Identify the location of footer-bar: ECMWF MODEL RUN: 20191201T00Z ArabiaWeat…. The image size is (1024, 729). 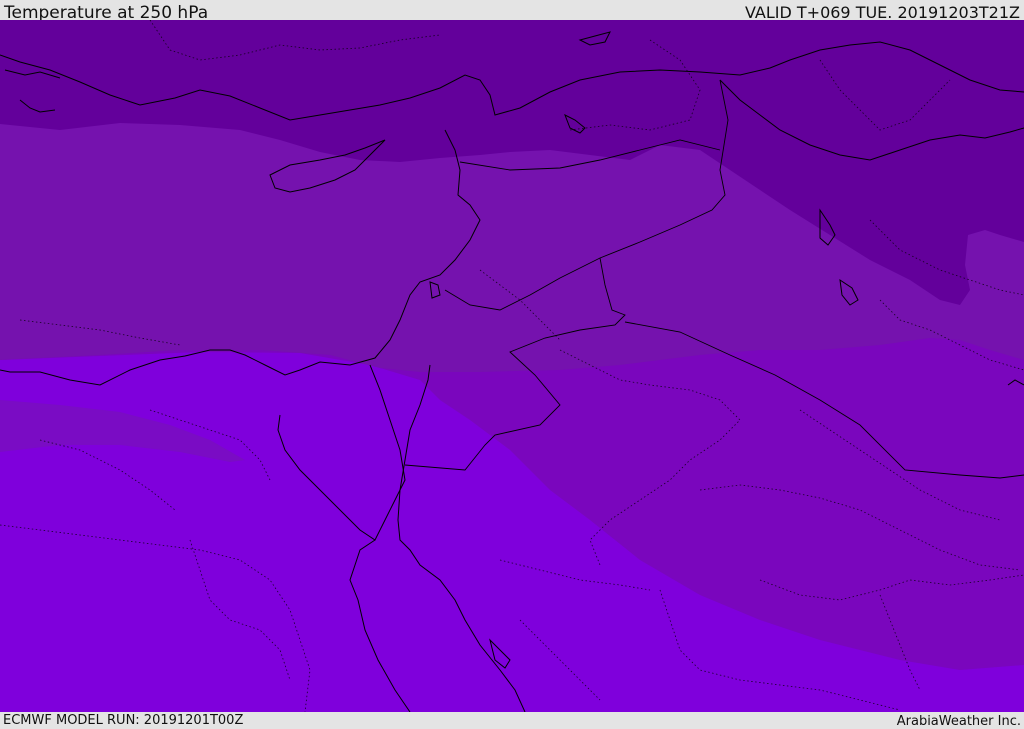
(512, 720).